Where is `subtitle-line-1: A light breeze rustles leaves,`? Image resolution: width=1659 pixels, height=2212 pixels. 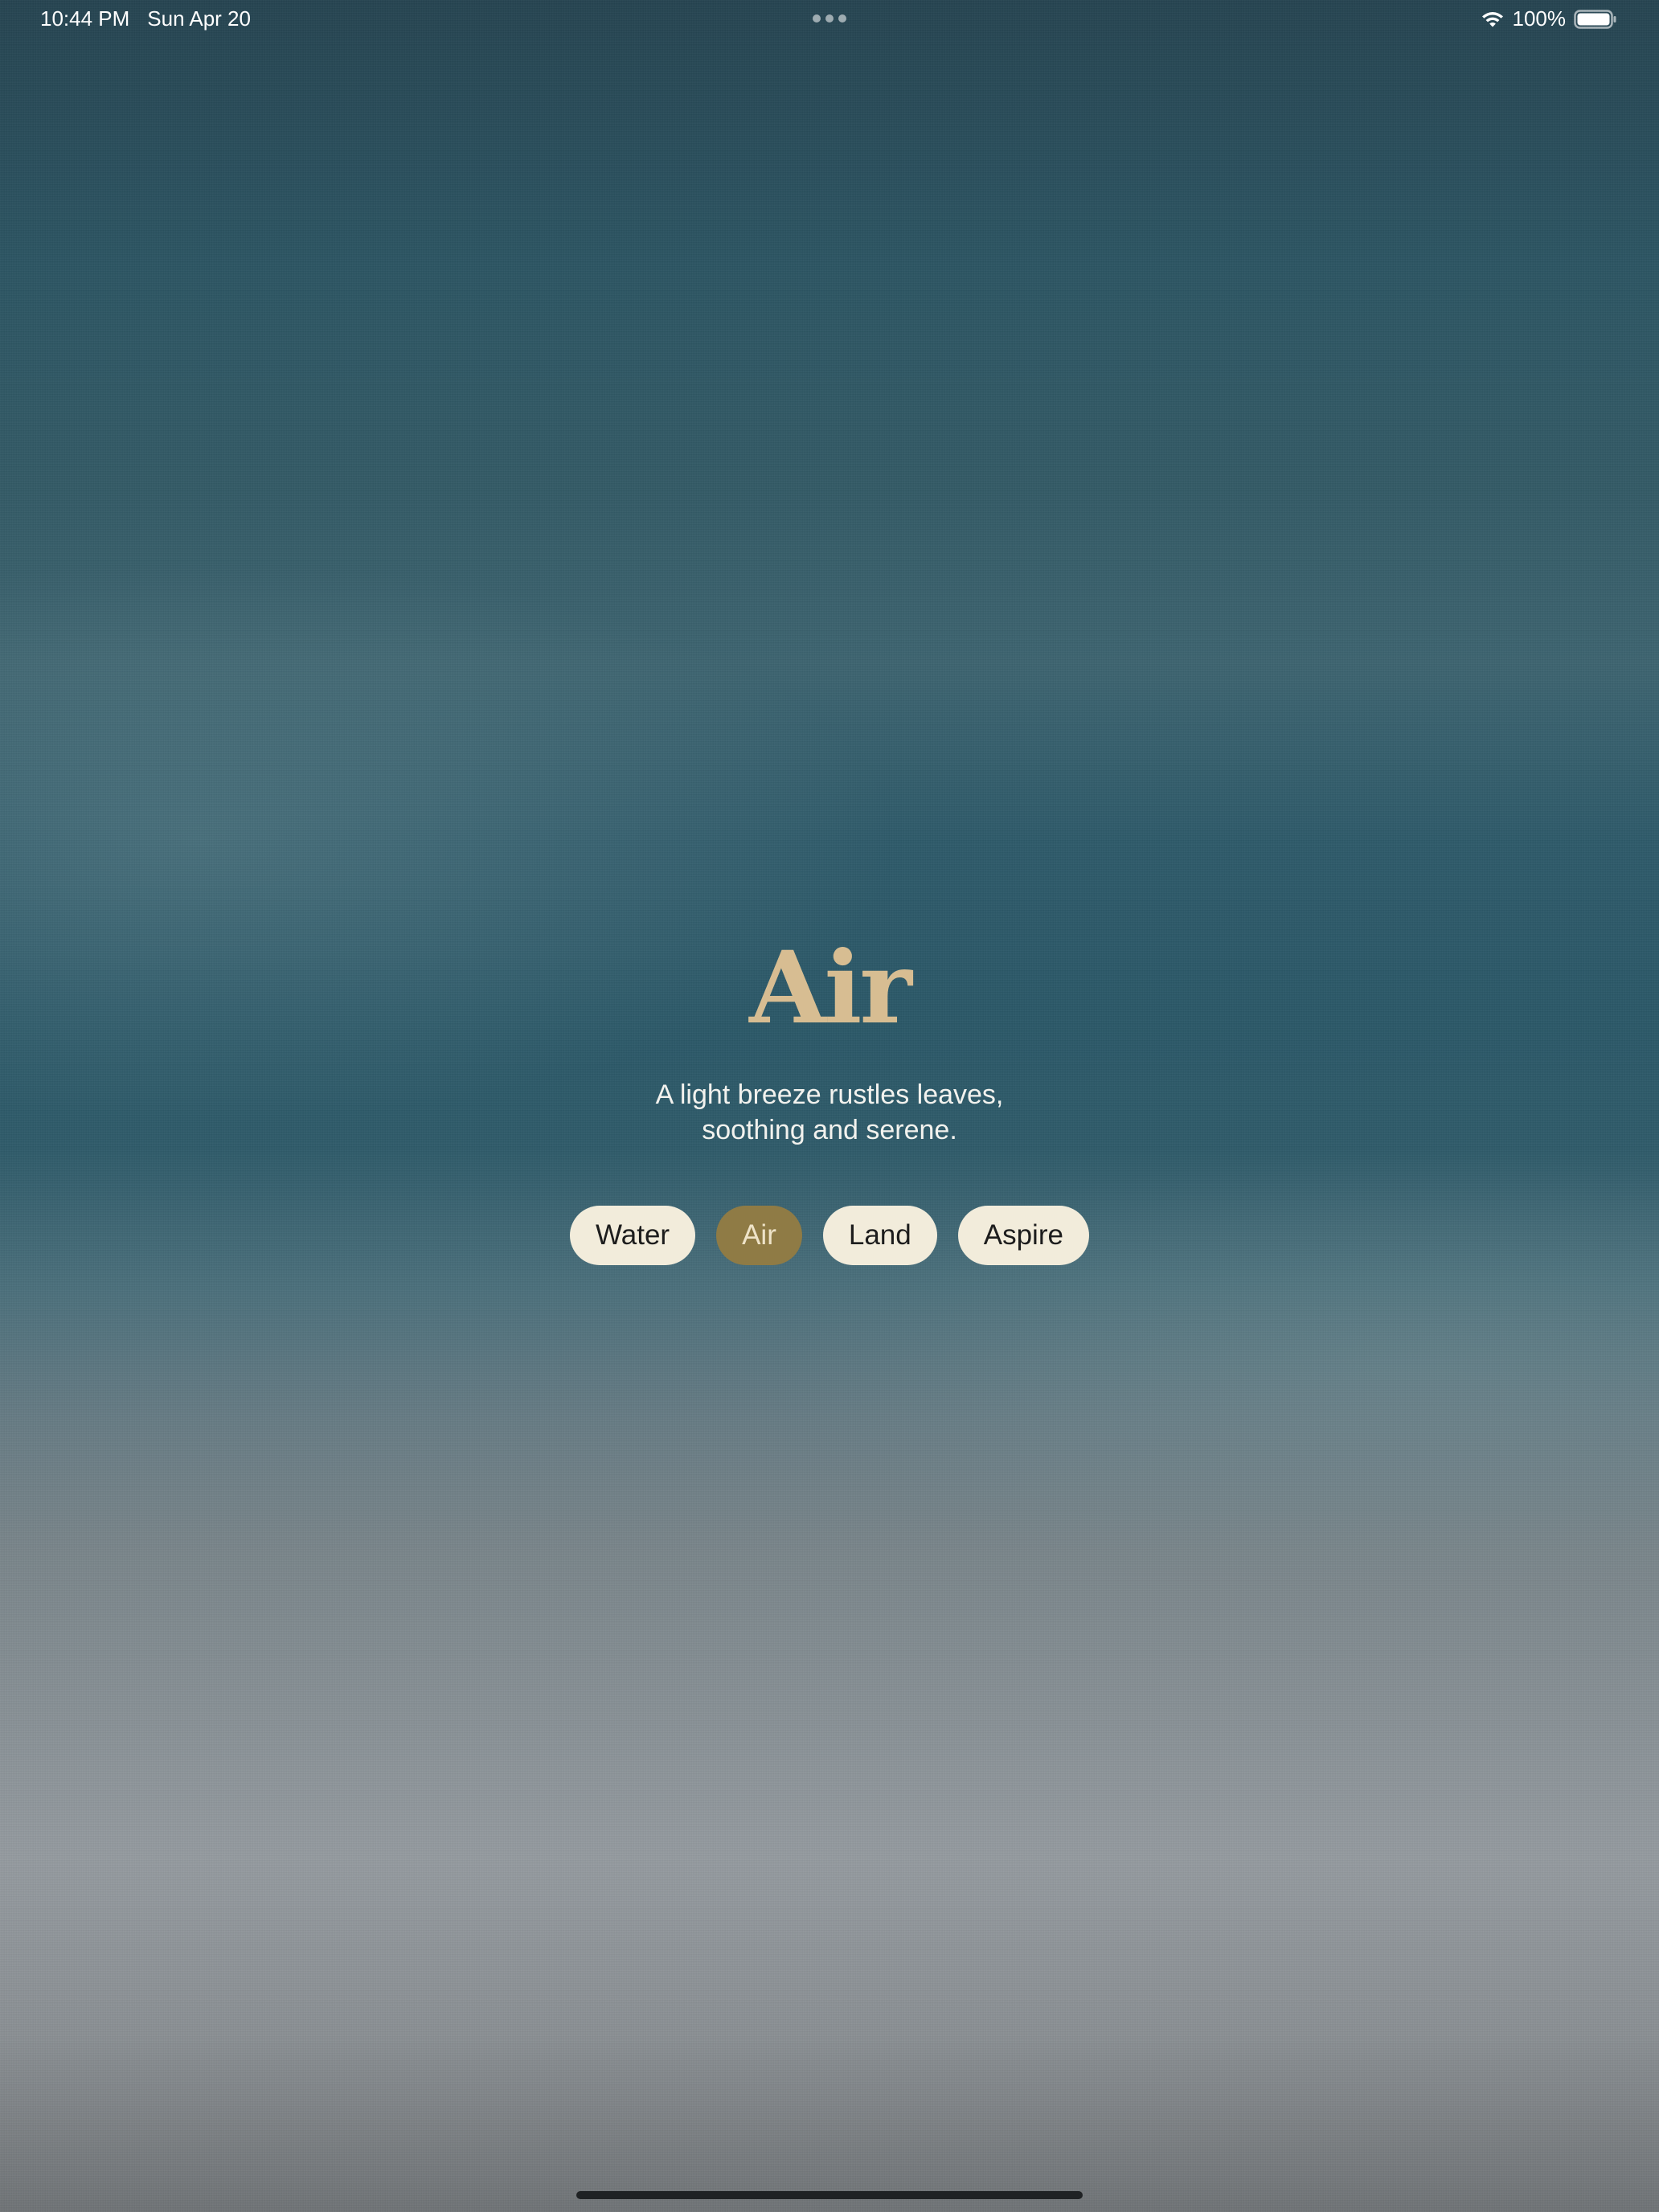 subtitle-line-1: A light breeze rustles leaves, is located at coordinates (829, 1094).